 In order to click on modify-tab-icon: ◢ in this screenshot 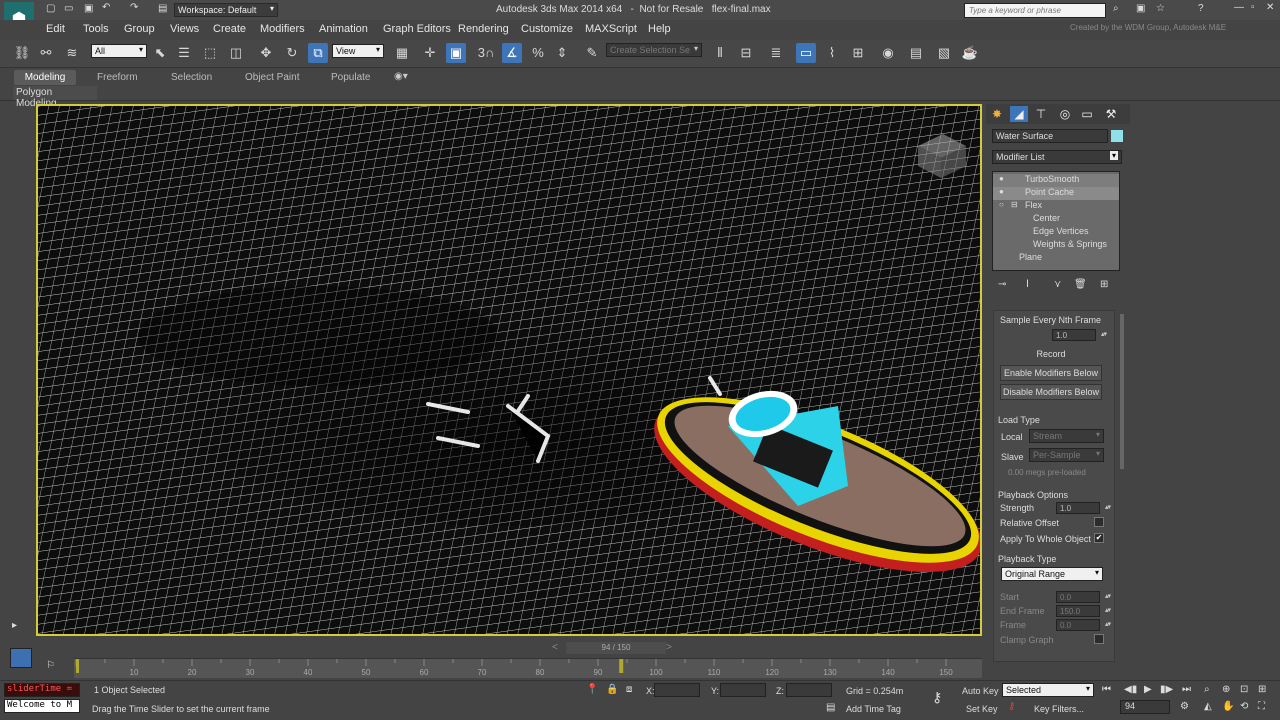, I will do `click(1019, 114)`.